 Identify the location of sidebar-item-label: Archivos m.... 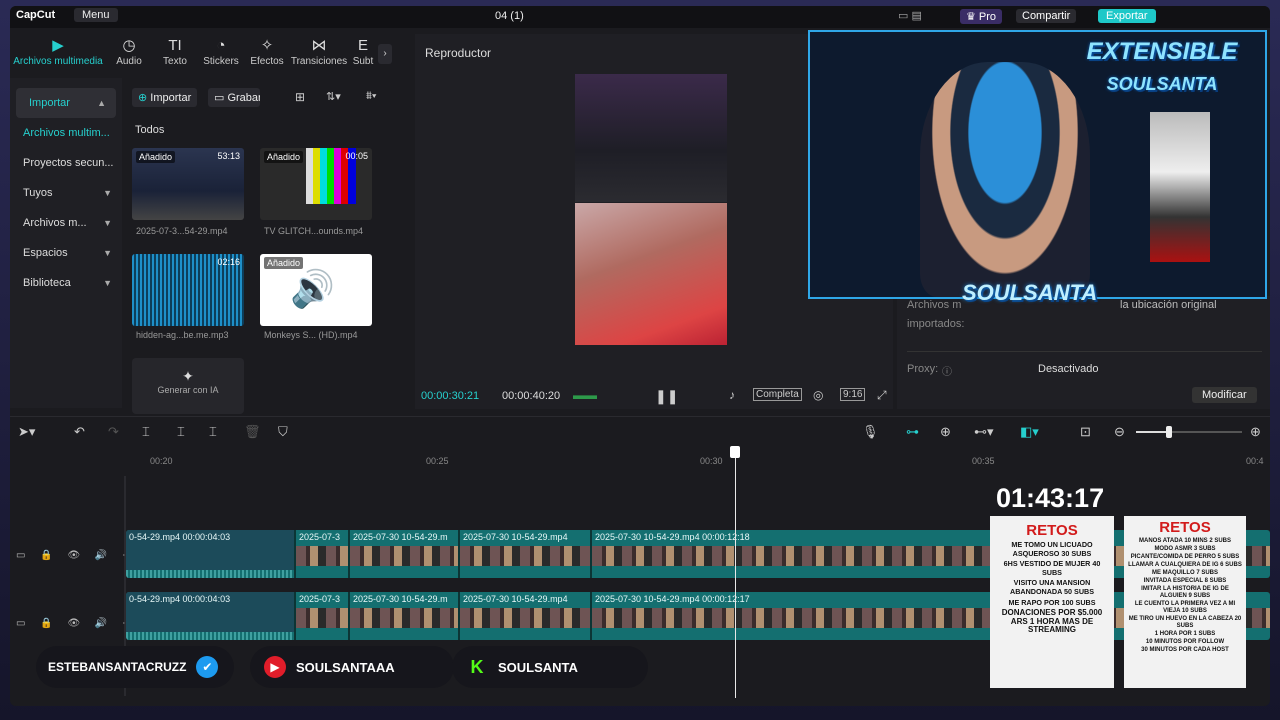
(55, 223).